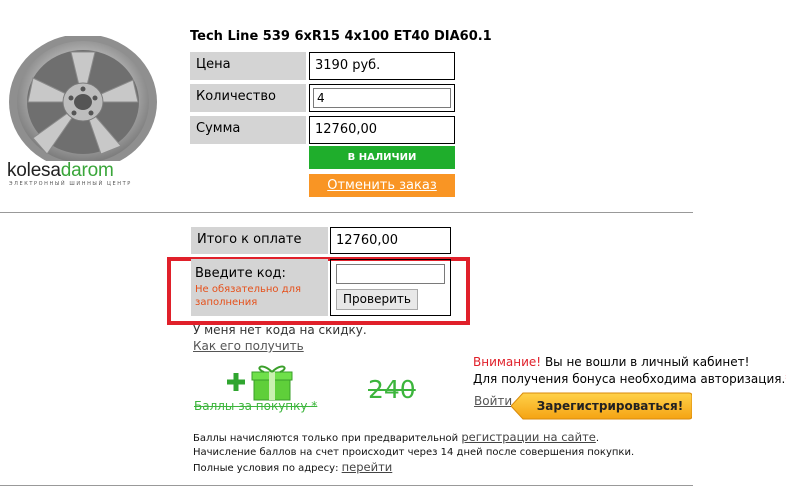 This screenshot has height=488, width=786. Describe the element at coordinates (248, 346) in the screenshot. I see `how-to-get-link: Как его получить` at that location.